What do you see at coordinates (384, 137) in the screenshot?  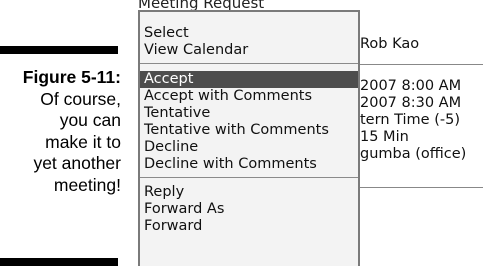 I see `reminder-field: 15 Min` at bounding box center [384, 137].